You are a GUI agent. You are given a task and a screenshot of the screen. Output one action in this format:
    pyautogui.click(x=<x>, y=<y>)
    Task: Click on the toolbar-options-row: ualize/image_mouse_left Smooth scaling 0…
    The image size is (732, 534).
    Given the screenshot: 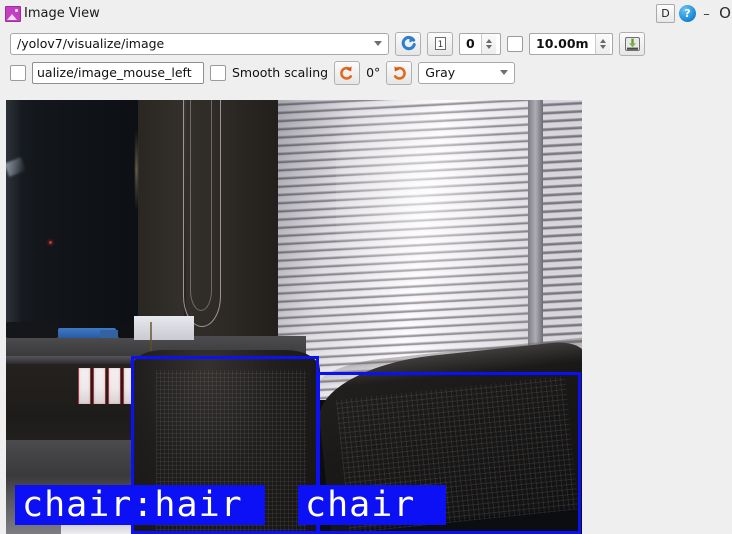 What is the action you would take?
    pyautogui.click(x=366, y=72)
    